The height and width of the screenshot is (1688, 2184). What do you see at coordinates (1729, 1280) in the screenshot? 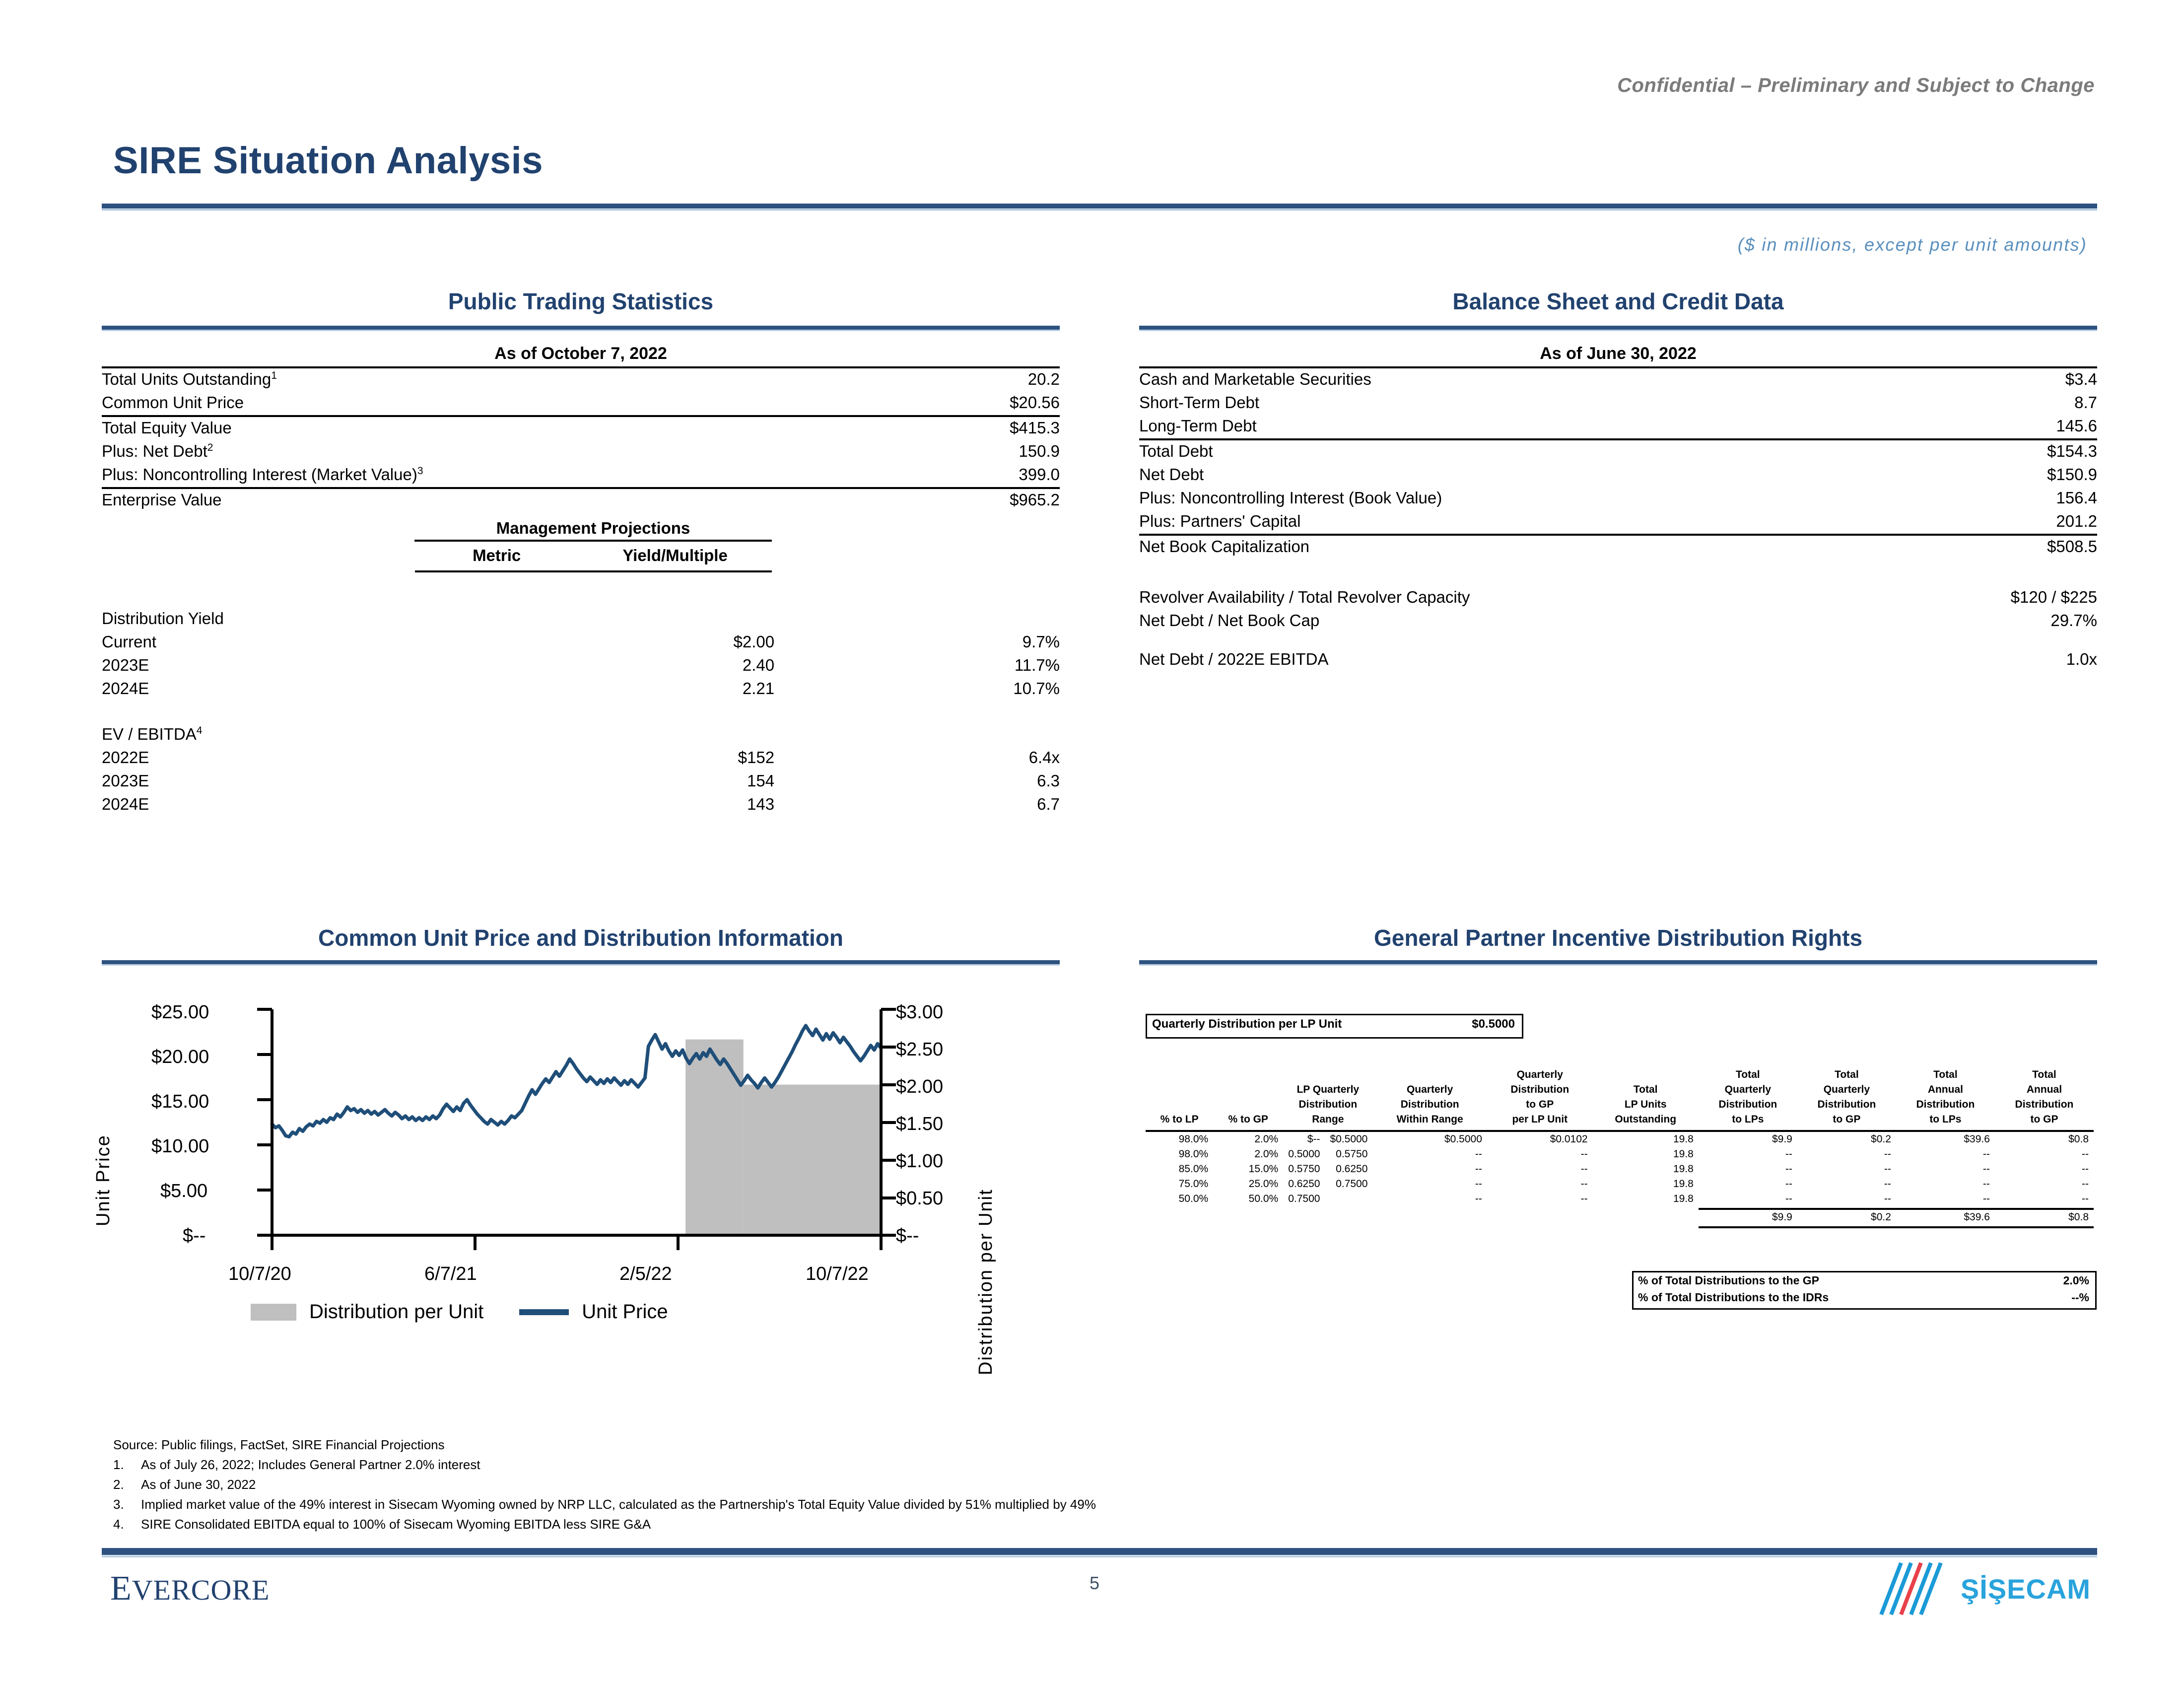
I see `summary-label-gp: % of Total Distributions to the GP` at bounding box center [1729, 1280].